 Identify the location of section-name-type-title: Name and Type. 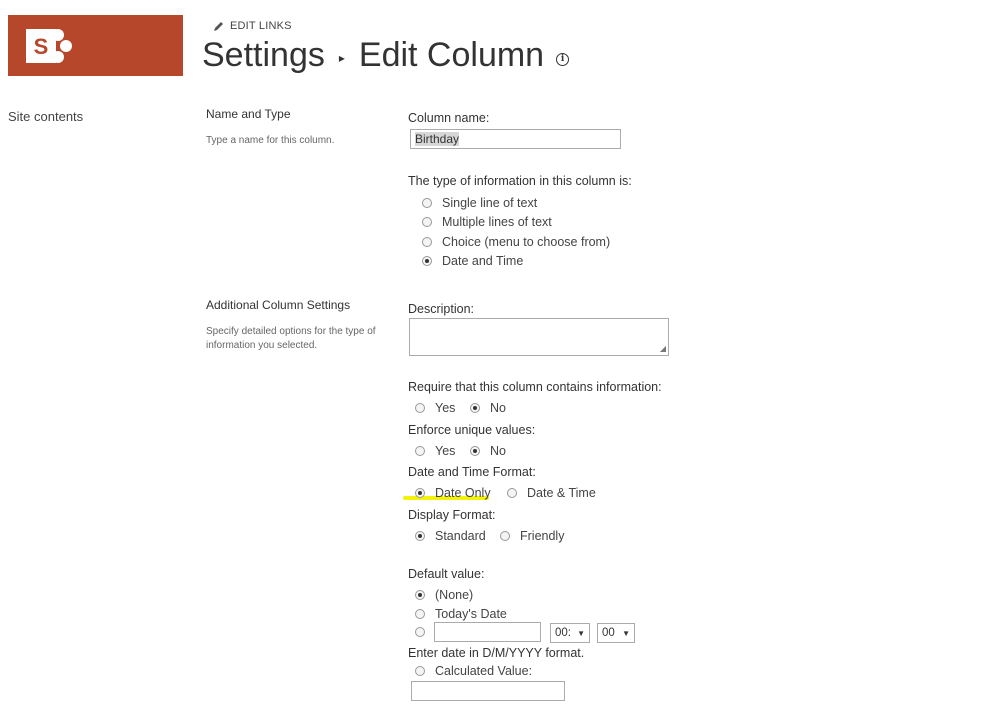
(248, 114).